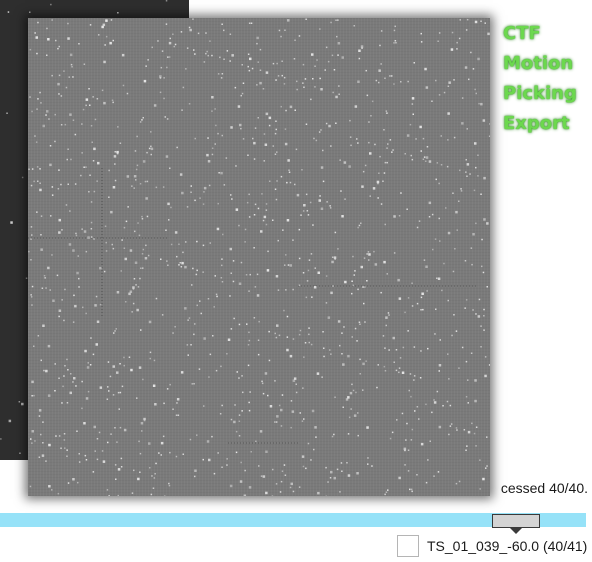 The width and height of the screenshot is (592, 562). Describe the element at coordinates (540, 94) in the screenshot. I see `menu-picking: Picking` at that location.